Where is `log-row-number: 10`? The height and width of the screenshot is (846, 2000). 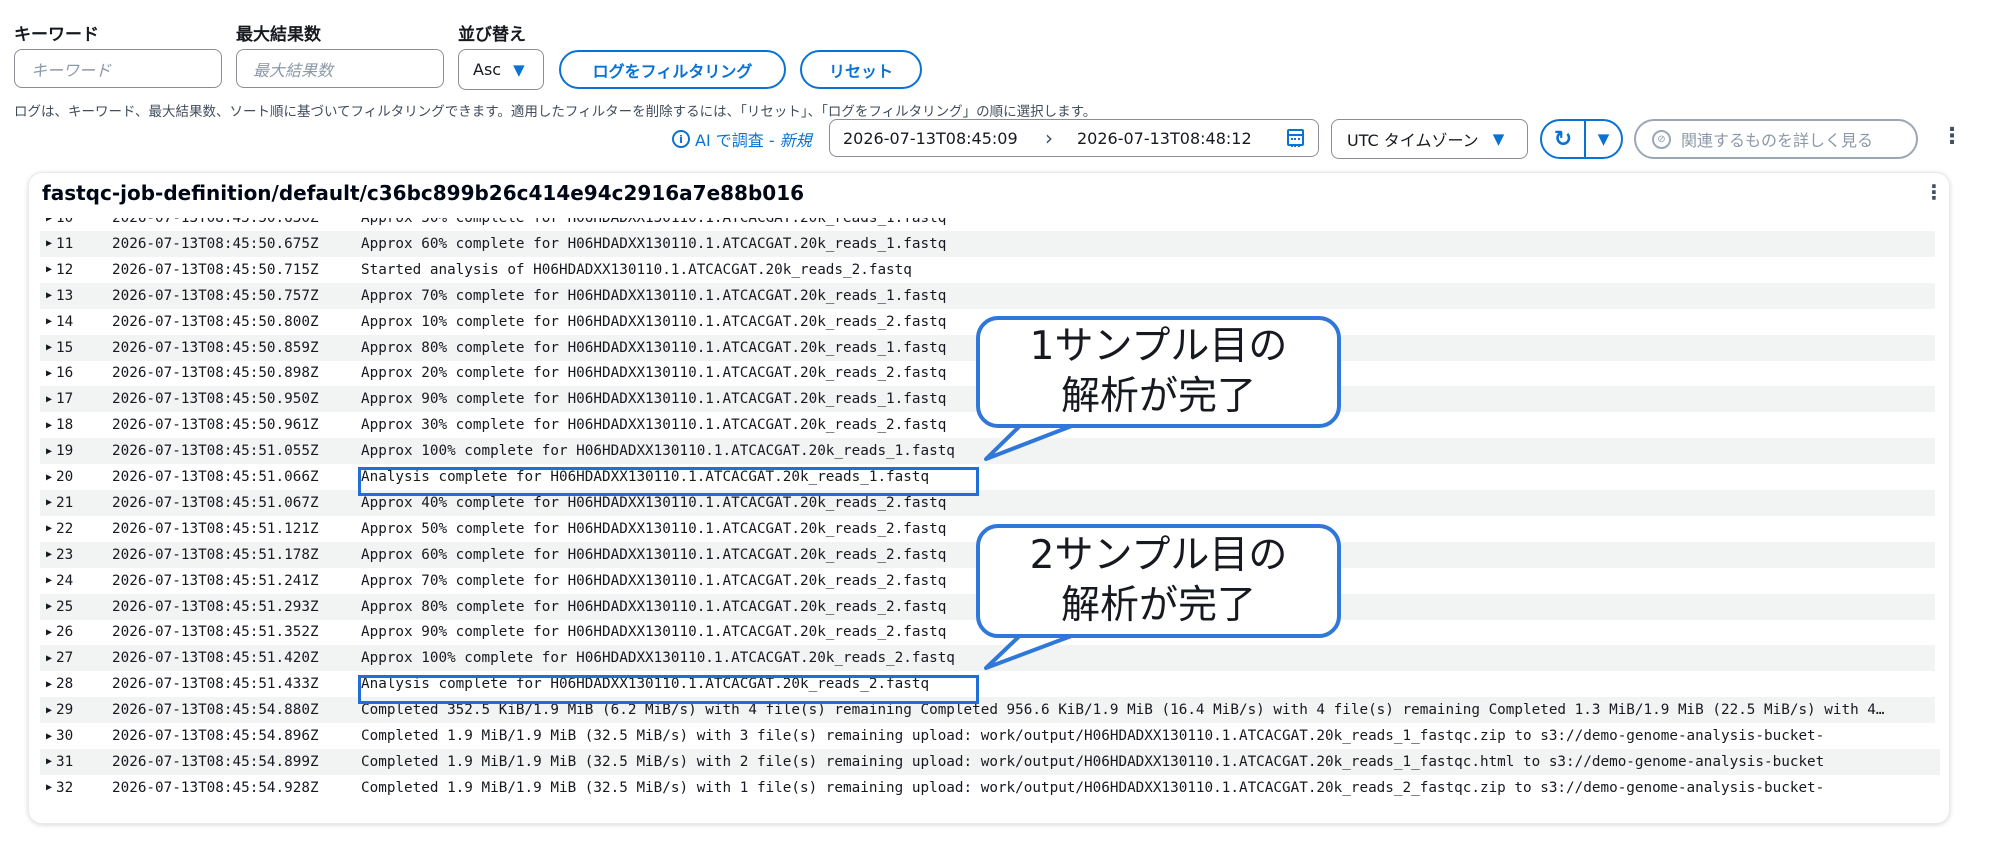 log-row-number: 10 is located at coordinates (65, 222).